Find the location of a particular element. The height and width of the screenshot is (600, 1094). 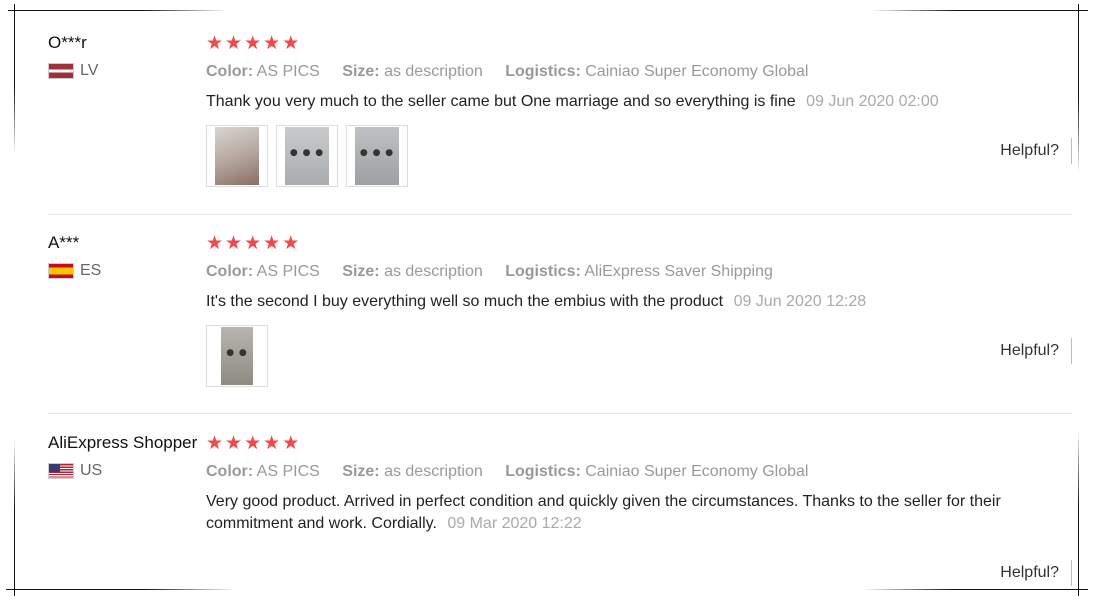

review-date: 09 Jun 2020 02:00 is located at coordinates (872, 101).